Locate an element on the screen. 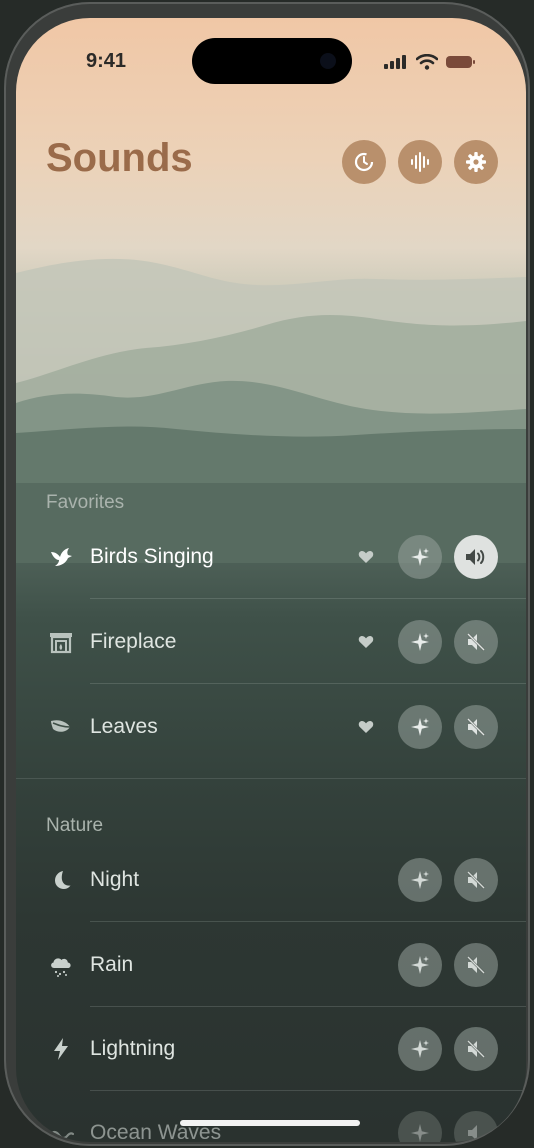  front-camera is located at coordinates (328, 61).